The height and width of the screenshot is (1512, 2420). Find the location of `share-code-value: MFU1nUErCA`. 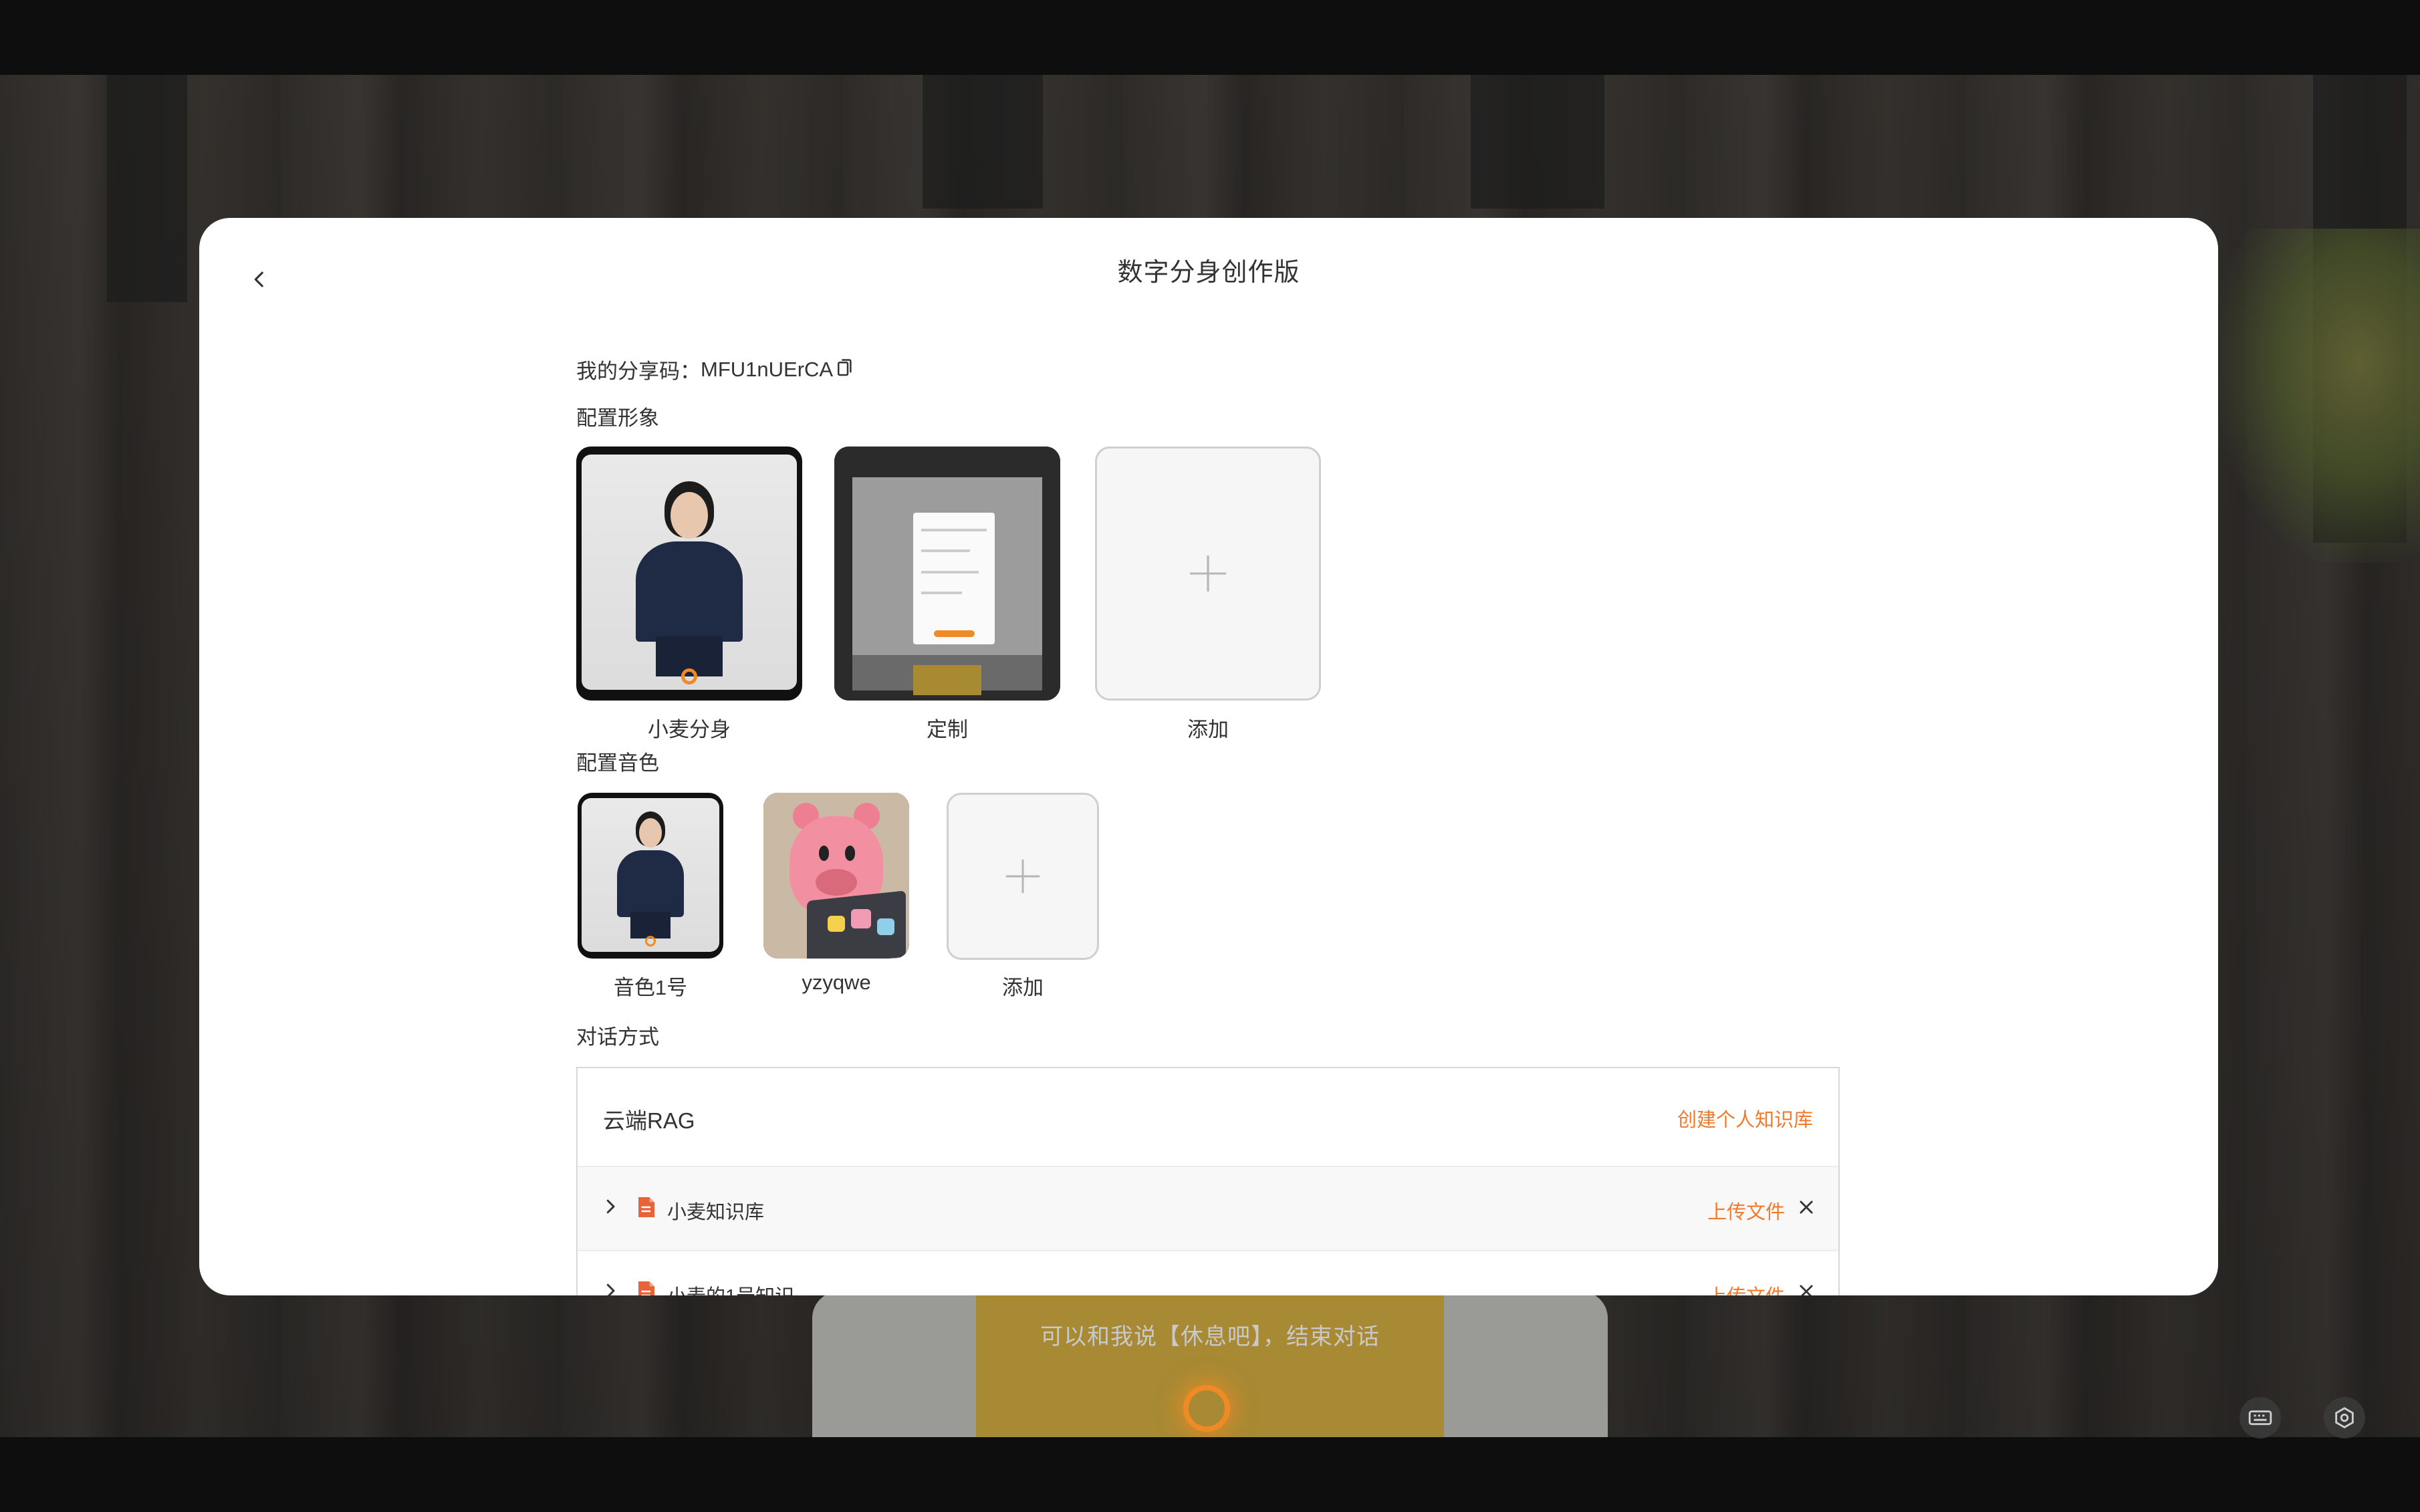

share-code-value: MFU1nUErCA is located at coordinates (767, 369).